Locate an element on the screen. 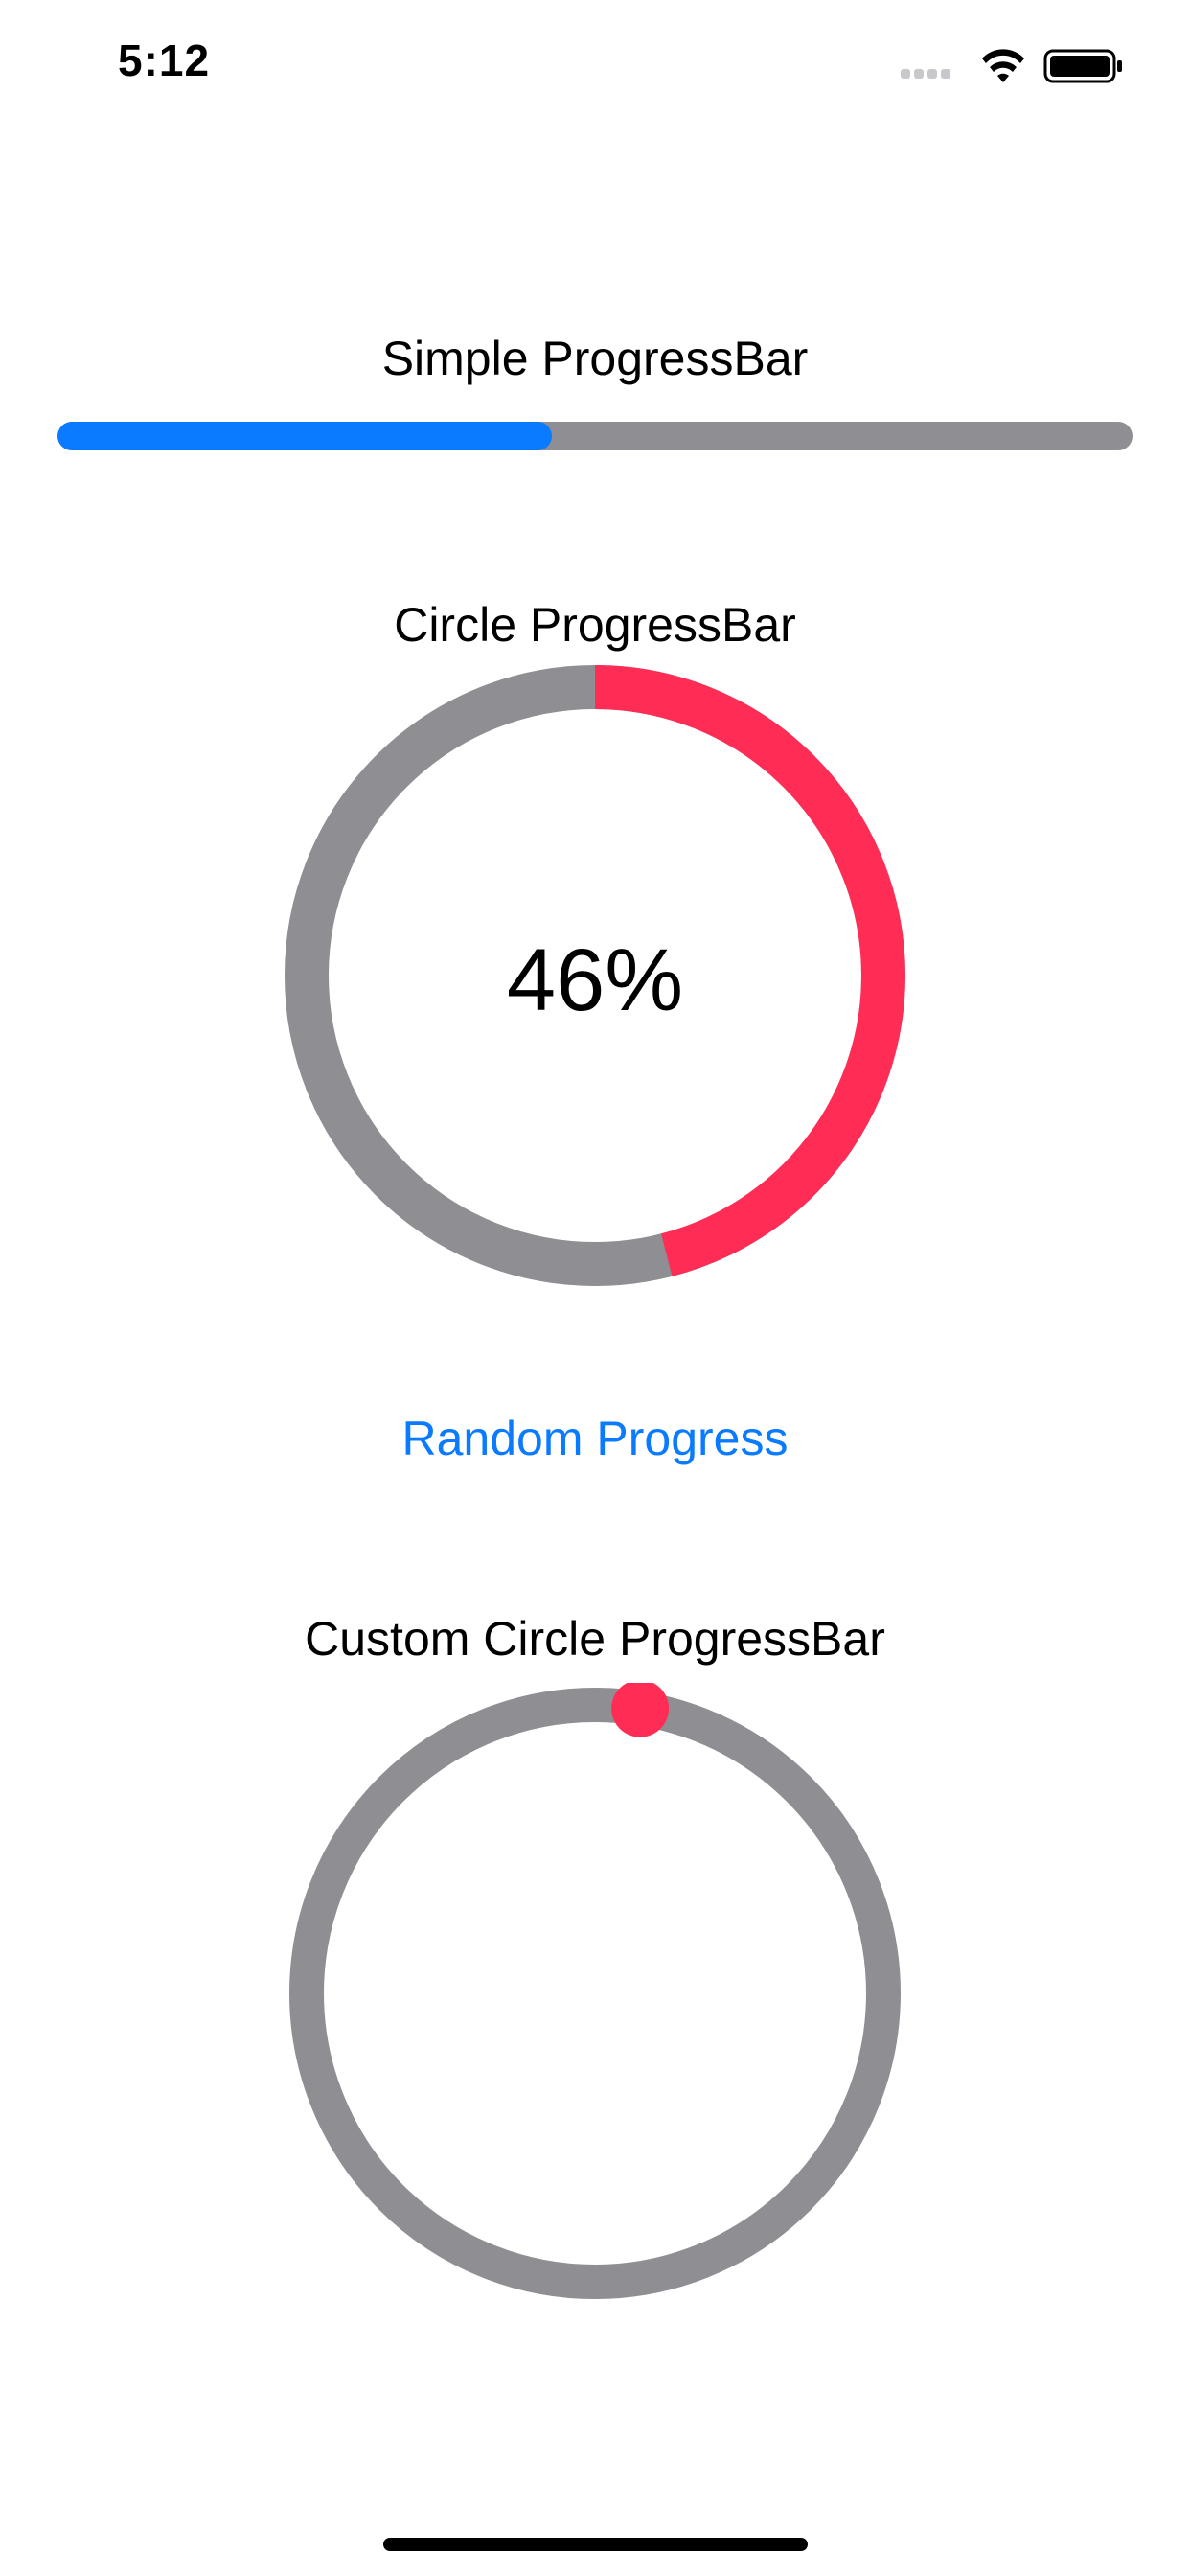 The width and height of the screenshot is (1190, 2576). custom-circle-progressbar-track is located at coordinates (595, 1993).